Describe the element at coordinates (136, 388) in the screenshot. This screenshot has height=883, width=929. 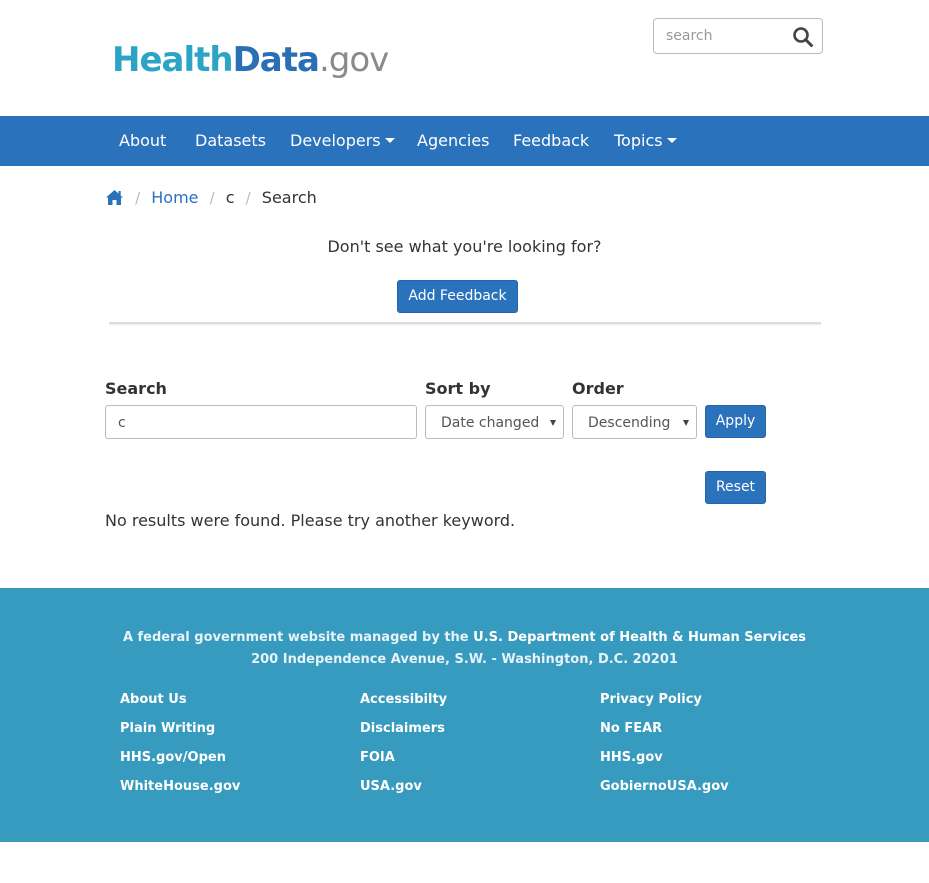
I see `search-label: Search` at that location.